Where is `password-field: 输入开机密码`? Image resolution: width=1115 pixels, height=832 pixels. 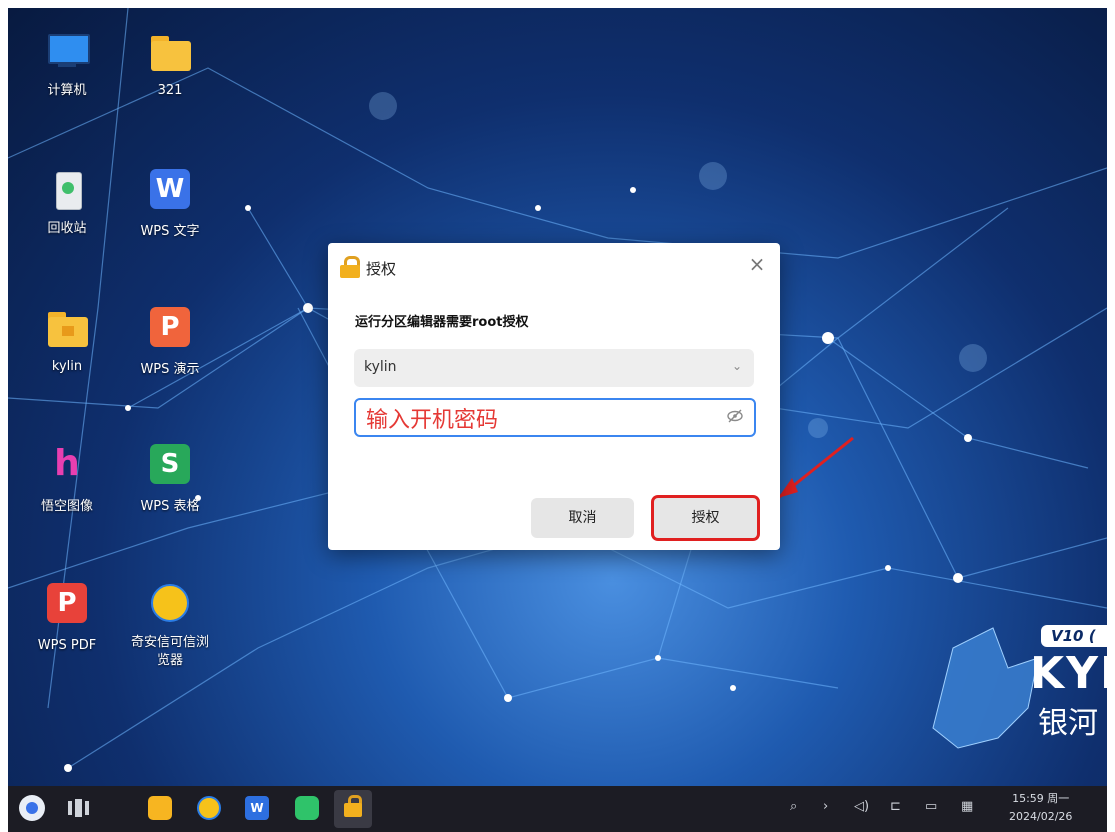
password-field: 输入开机密码 is located at coordinates (555, 417).